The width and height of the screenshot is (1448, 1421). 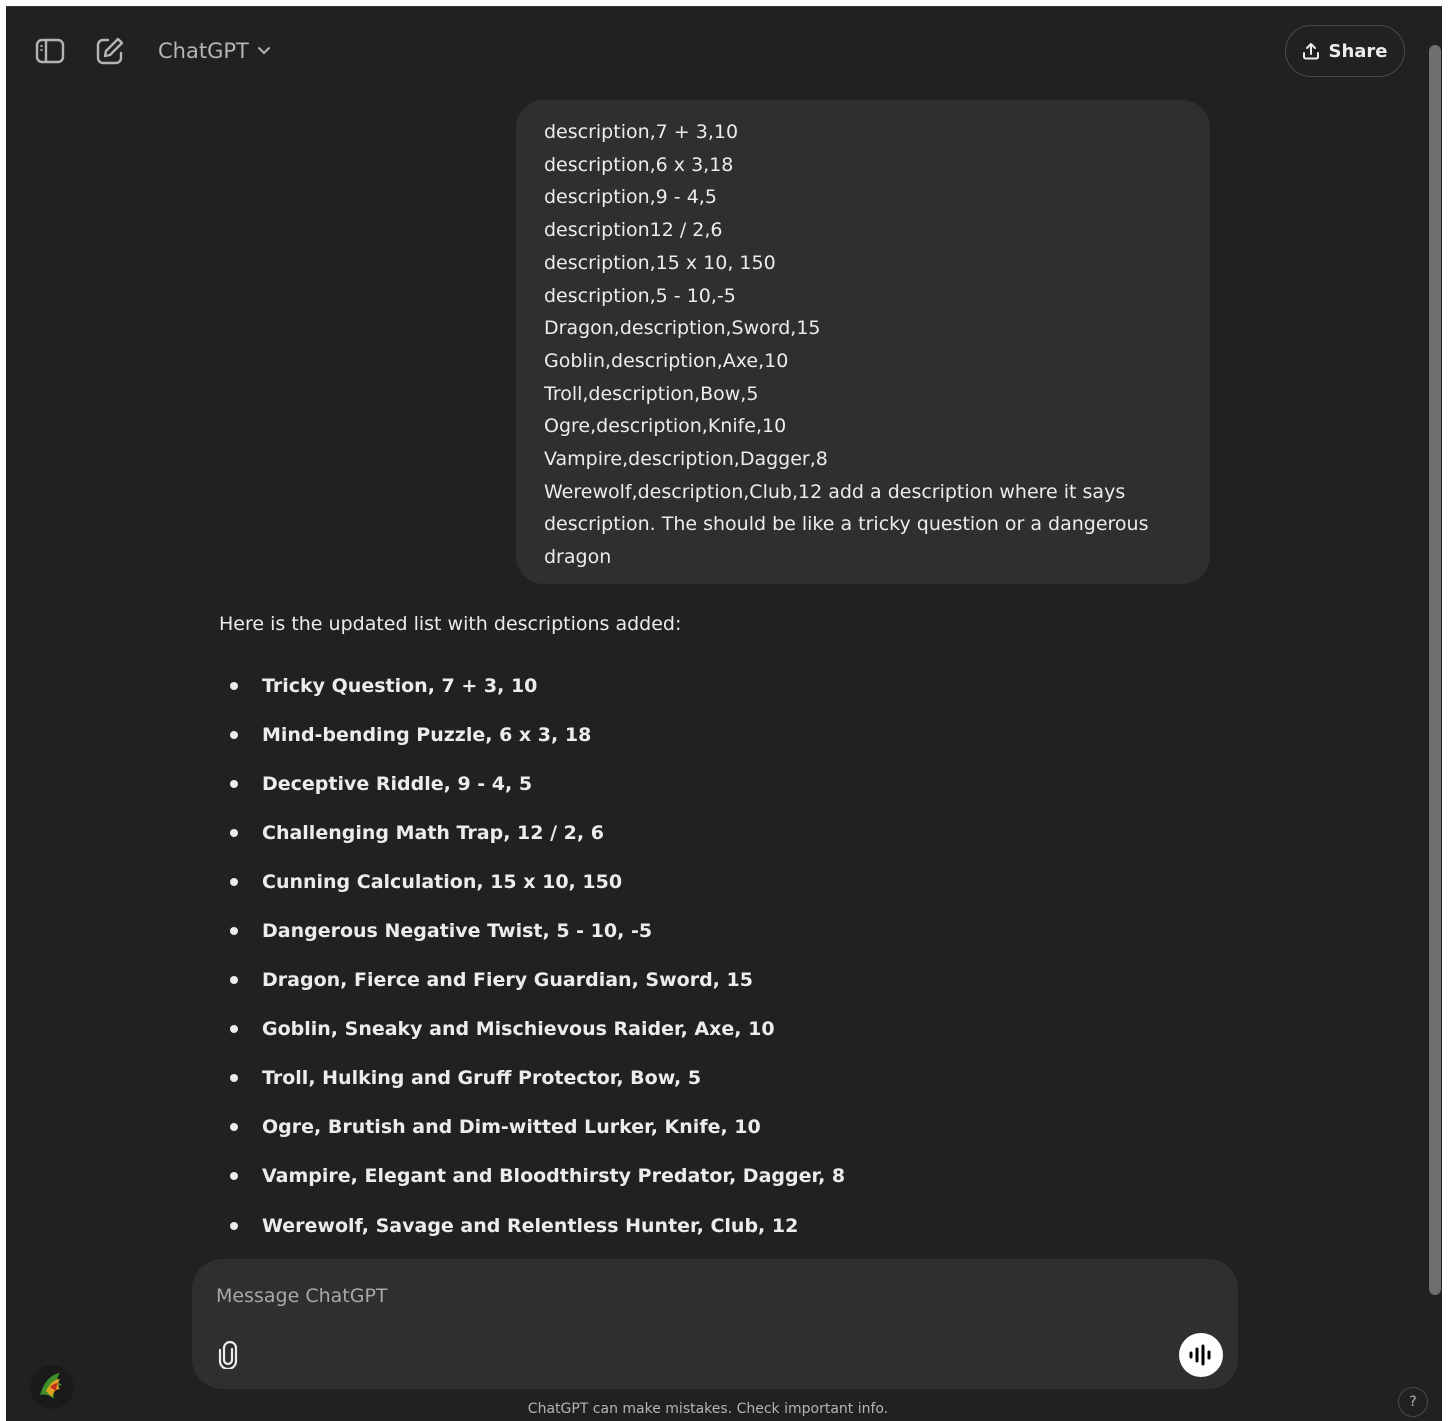 I want to click on avatar-image, so click(x=52, y=1387).